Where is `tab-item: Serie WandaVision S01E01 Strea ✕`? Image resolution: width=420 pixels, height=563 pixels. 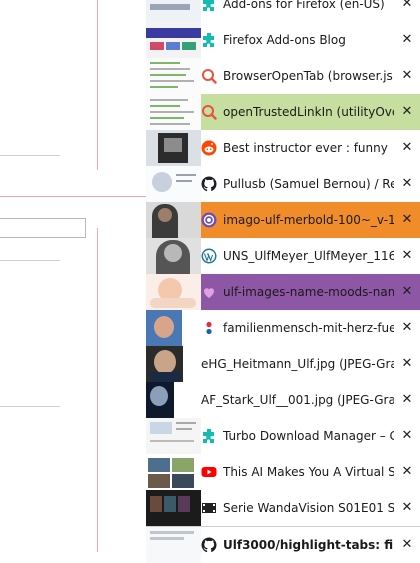
tab-item: Serie WandaVision S01E01 Strea ✕ is located at coordinates (283, 508).